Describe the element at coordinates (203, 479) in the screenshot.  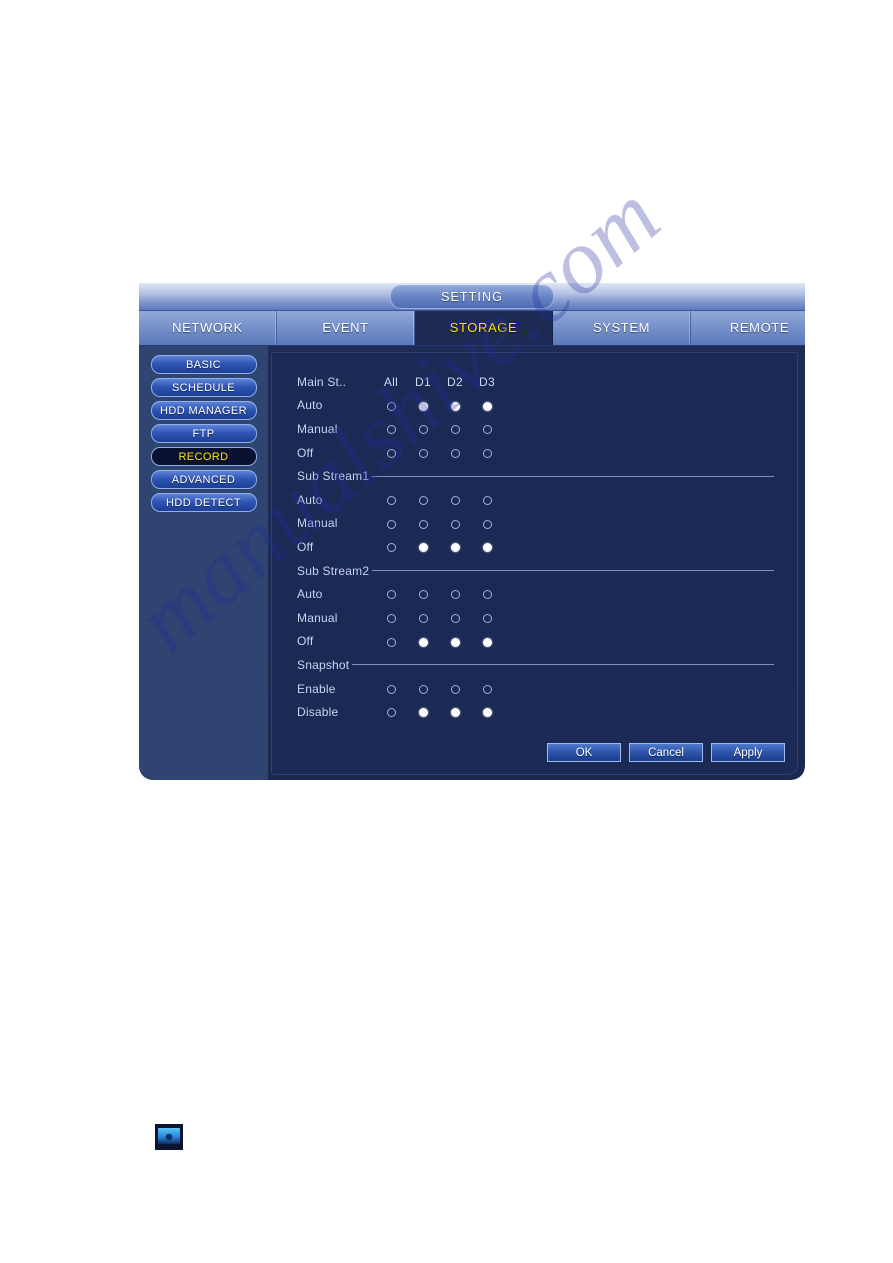
I see `sidebar-item-advanced: ADVANCED` at that location.